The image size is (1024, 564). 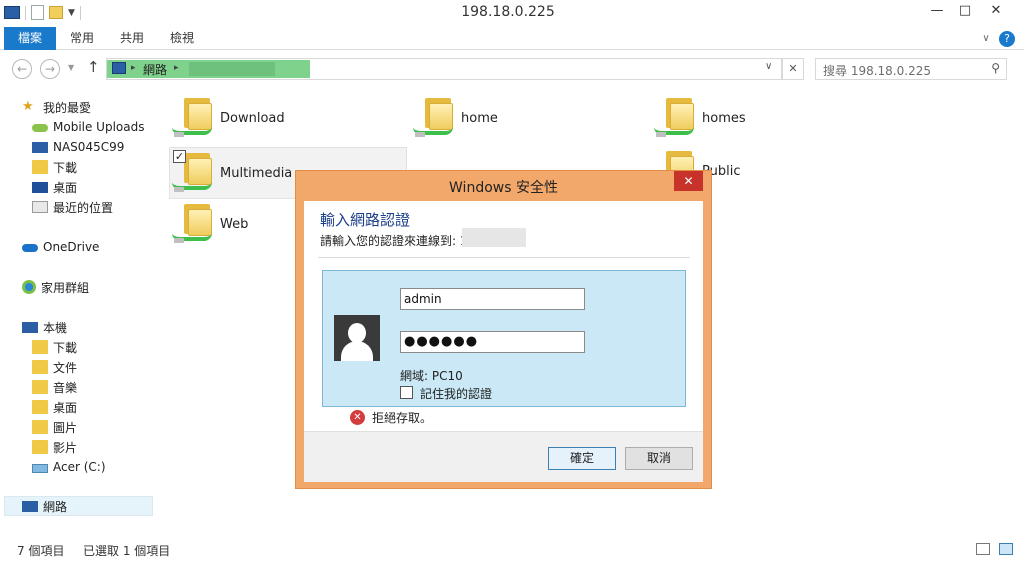 What do you see at coordinates (72, 207) in the screenshot?
I see `nav-recent-places: 最近的位置` at bounding box center [72, 207].